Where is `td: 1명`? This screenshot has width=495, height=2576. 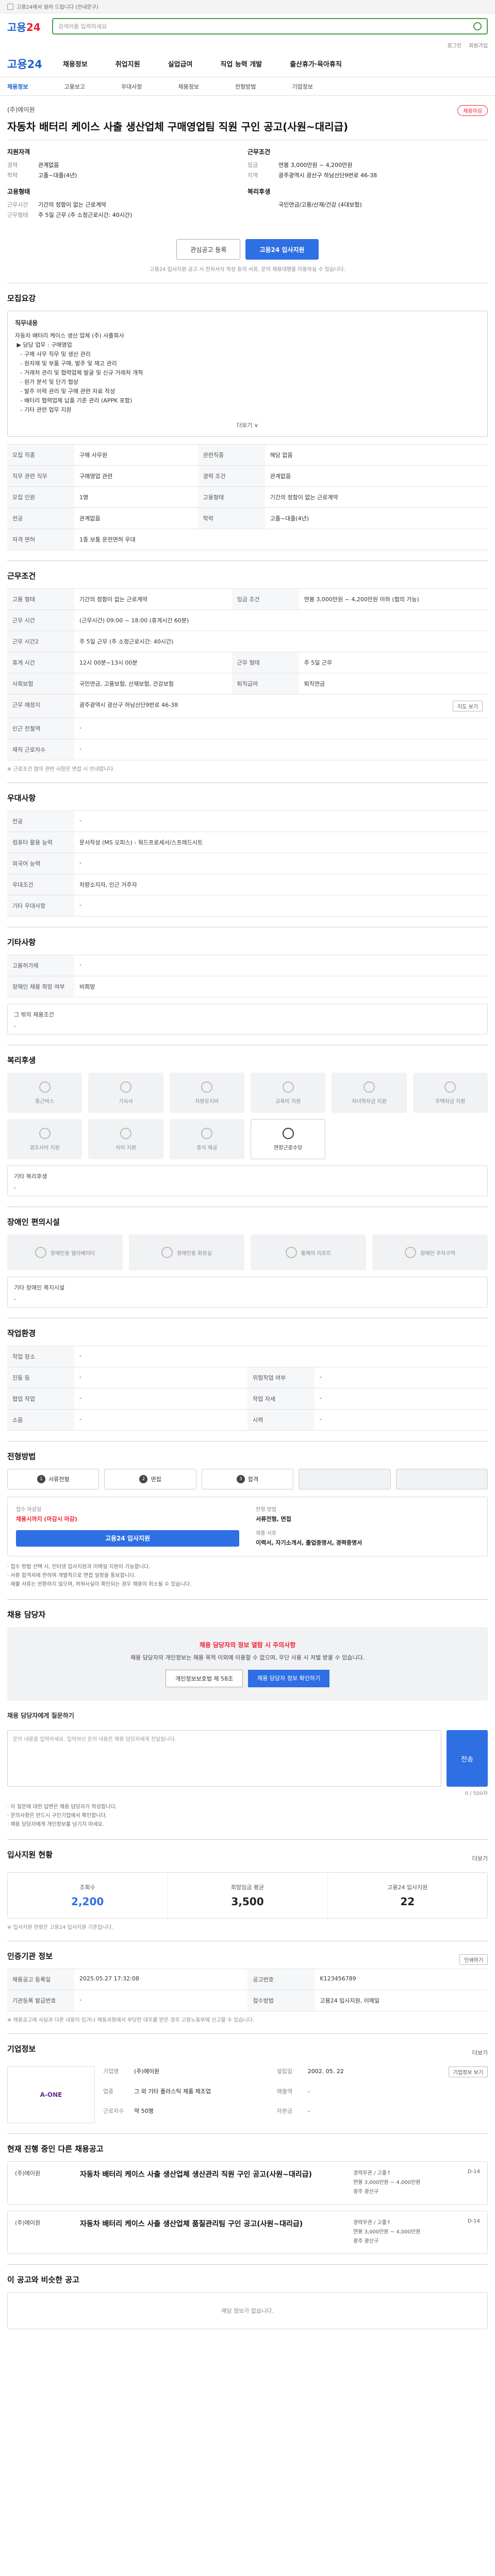 td: 1명 is located at coordinates (136, 497).